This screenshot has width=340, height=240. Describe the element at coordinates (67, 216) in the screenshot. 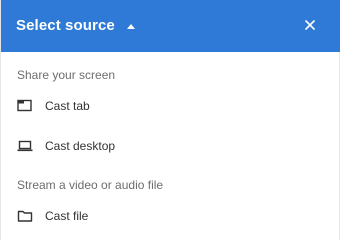

I see `cast-file-label: Cast file` at that location.